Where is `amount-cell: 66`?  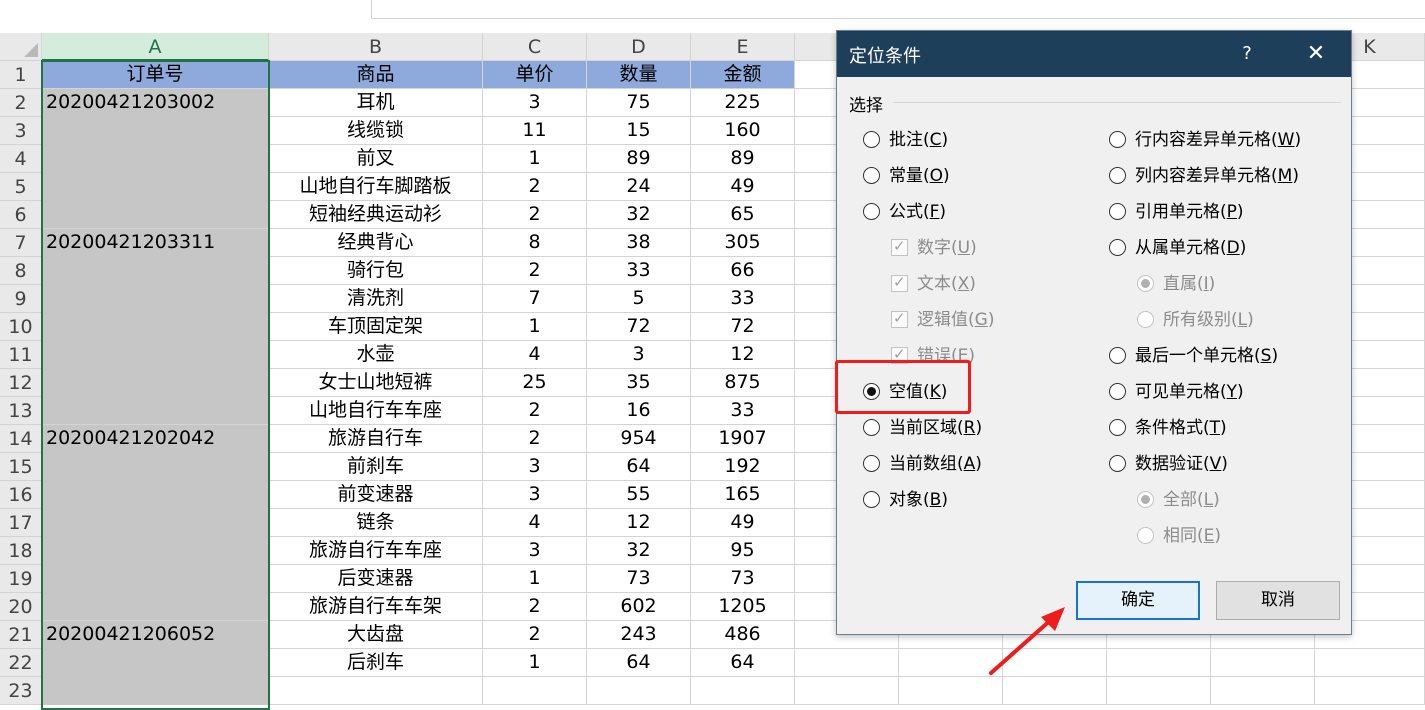
amount-cell: 66 is located at coordinates (743, 271).